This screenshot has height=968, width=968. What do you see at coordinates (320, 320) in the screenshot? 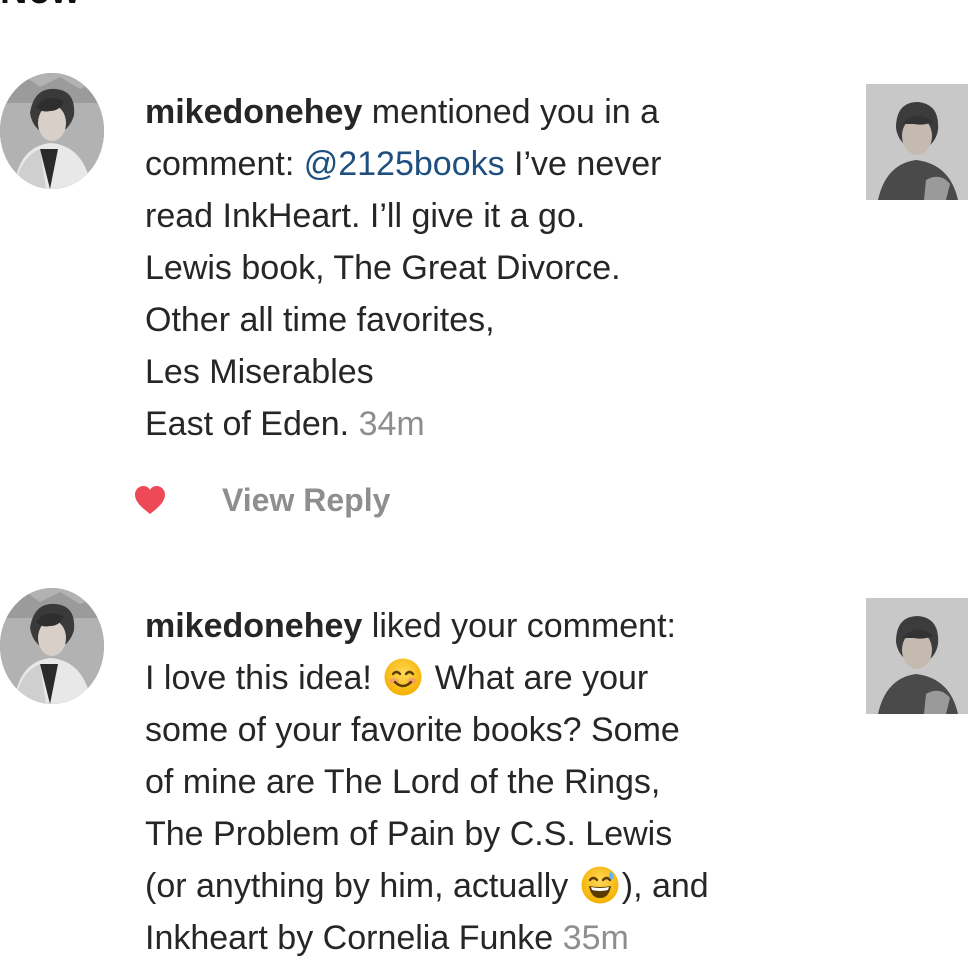
I see `comment-line: Other all time favorites,` at bounding box center [320, 320].